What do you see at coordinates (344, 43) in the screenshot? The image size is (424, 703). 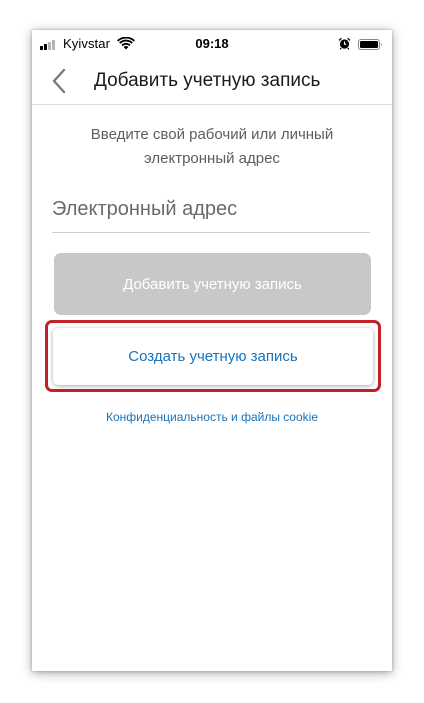 I see `alarm-icon` at bounding box center [344, 43].